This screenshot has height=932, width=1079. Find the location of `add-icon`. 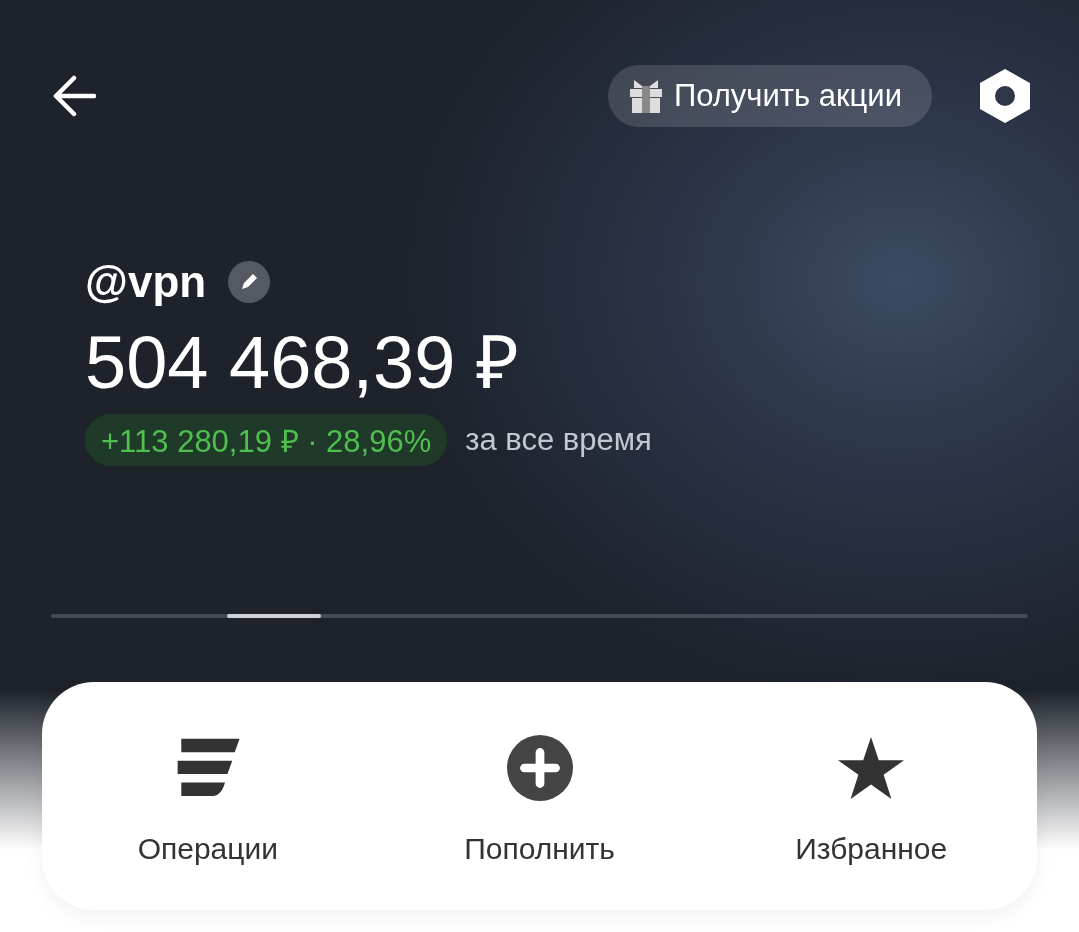

add-icon is located at coordinates (539, 768).